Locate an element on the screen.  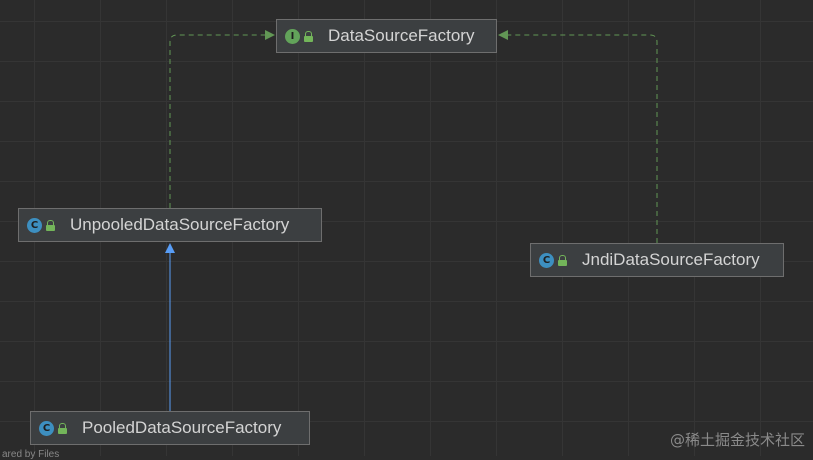
node-label: UnpooledDataSourceFactory is located at coordinates (180, 224).